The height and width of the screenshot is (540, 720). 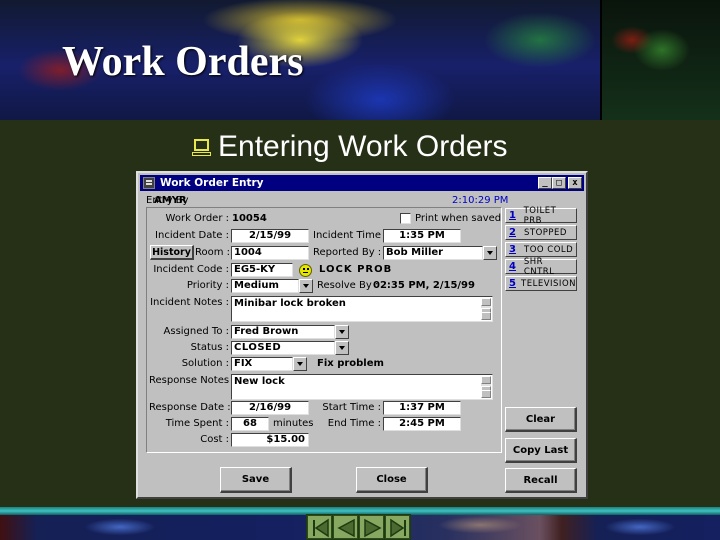 What do you see at coordinates (191, 269) in the screenshot?
I see `incident-code-label: Incident Code :` at bounding box center [191, 269].